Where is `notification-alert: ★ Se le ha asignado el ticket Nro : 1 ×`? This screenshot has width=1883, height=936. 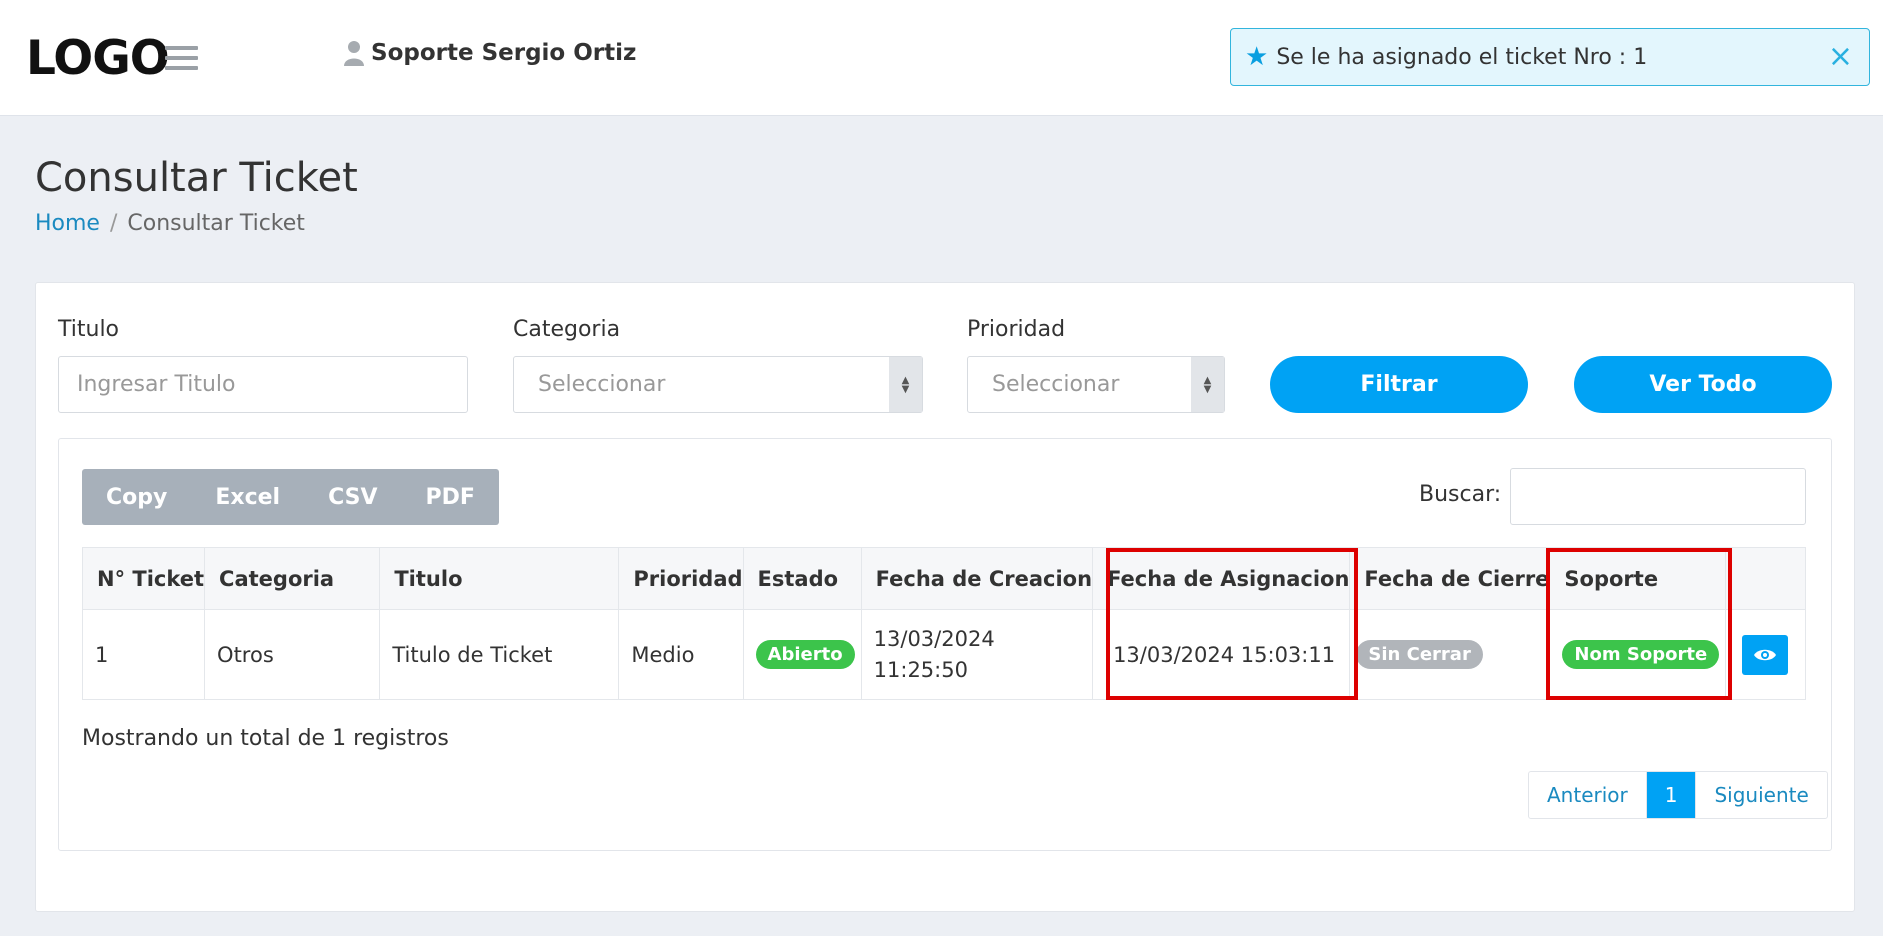 notification-alert: ★ Se le ha asignado el ticket Nro : 1 × is located at coordinates (1550, 57).